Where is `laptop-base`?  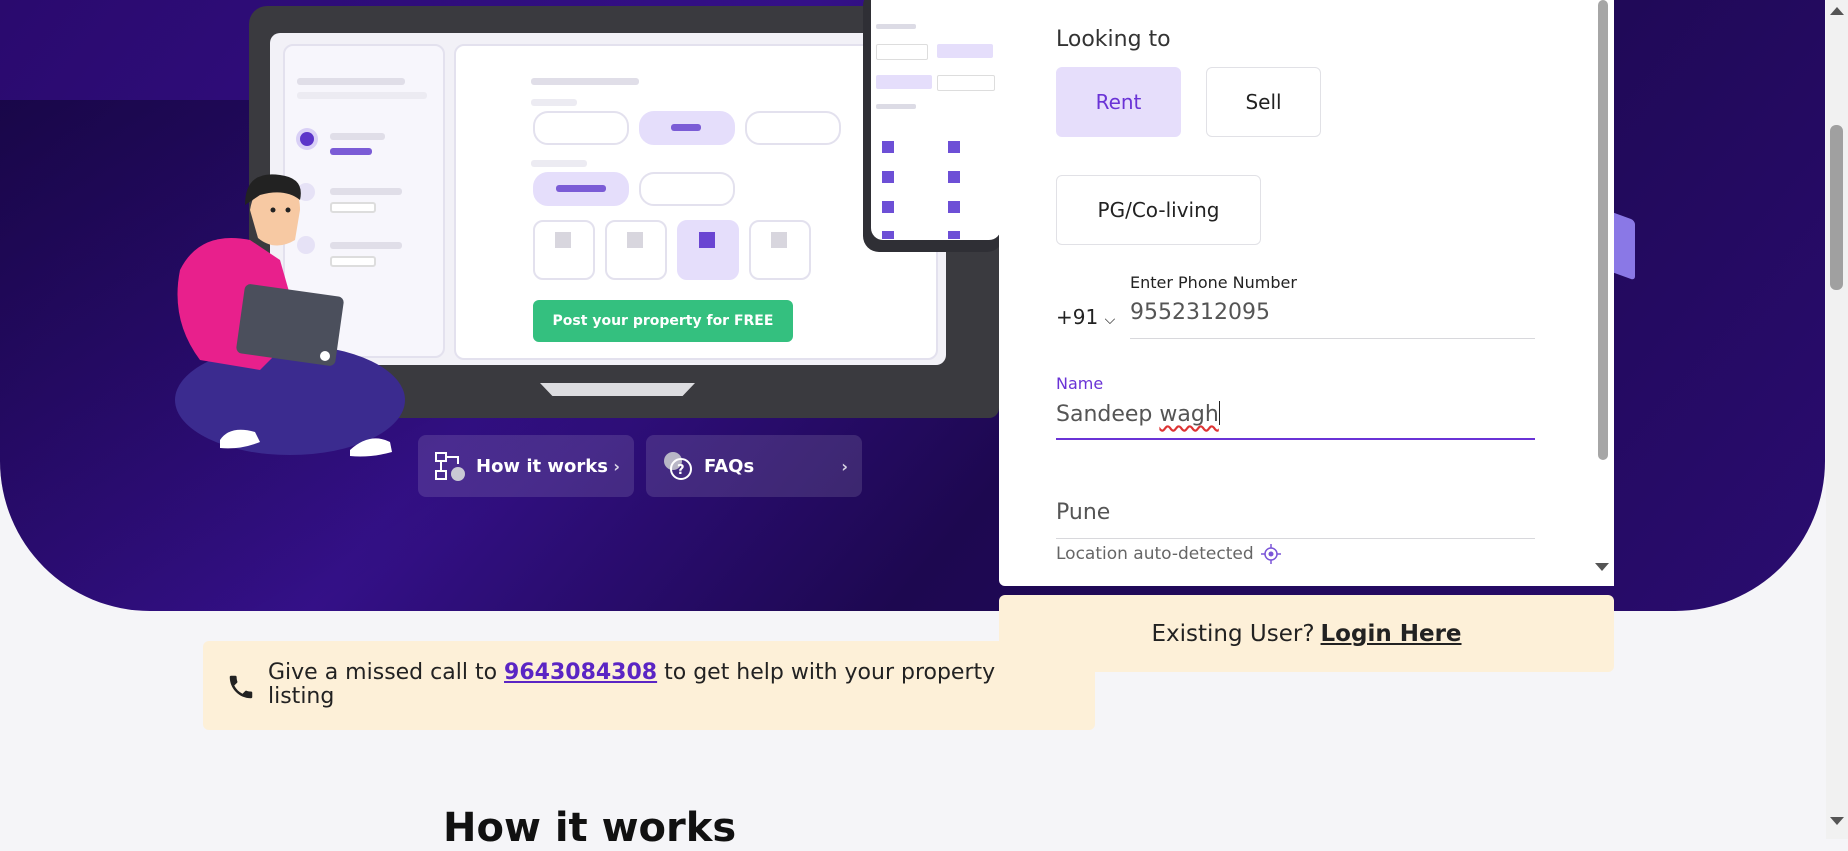 laptop-base is located at coordinates (617, 389).